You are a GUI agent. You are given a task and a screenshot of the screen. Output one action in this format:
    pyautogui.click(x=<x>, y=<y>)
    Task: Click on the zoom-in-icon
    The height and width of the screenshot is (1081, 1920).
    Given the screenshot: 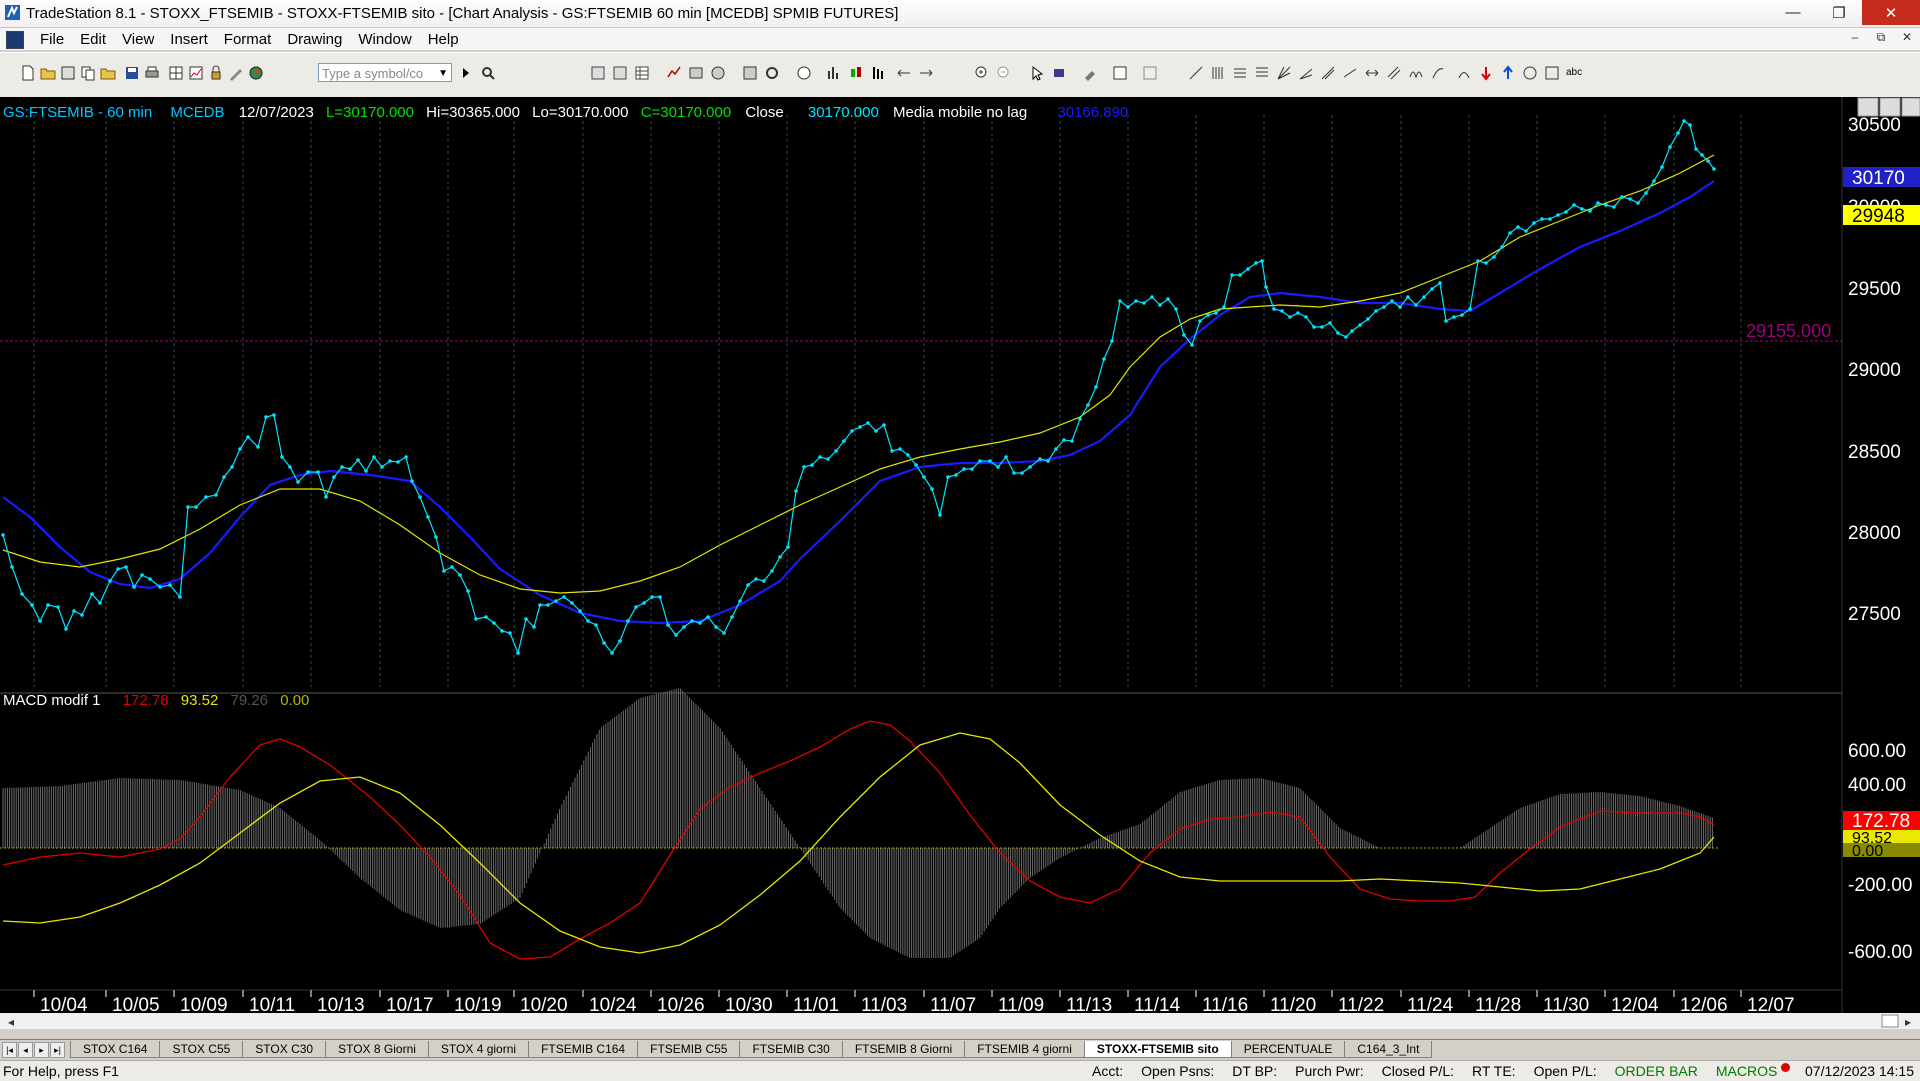 What is the action you would take?
    pyautogui.click(x=982, y=73)
    